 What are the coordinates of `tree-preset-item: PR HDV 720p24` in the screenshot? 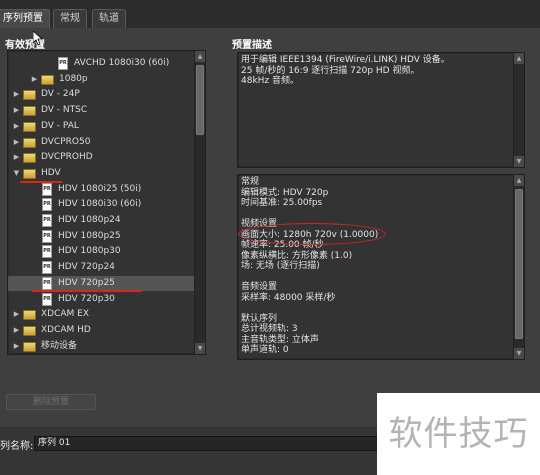 It's located at (103, 267).